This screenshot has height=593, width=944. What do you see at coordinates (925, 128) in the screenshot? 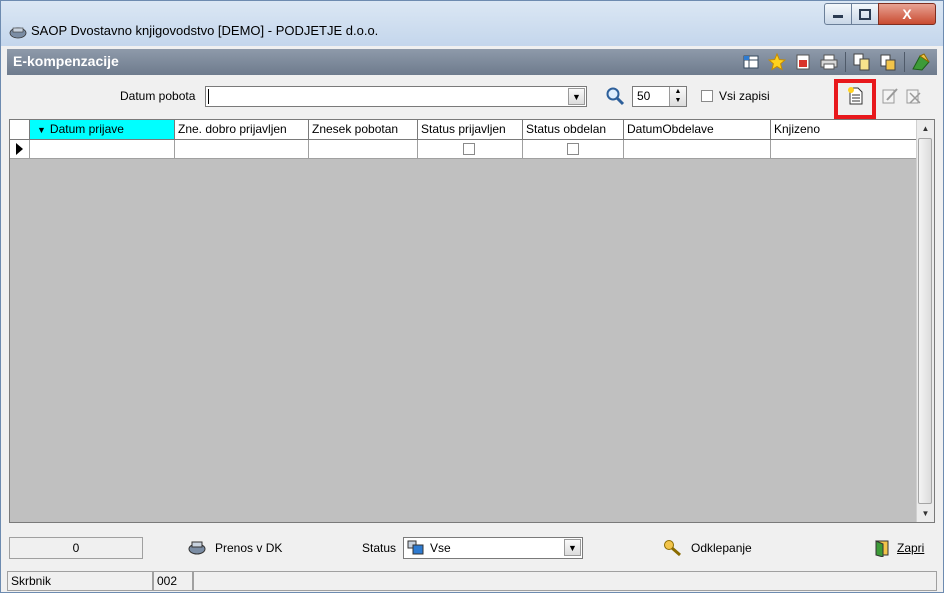
I see `scroll-up-icon: ▲` at bounding box center [925, 128].